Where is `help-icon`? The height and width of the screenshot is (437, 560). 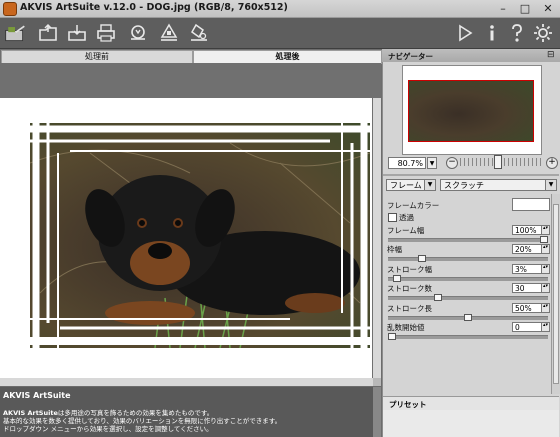 help-icon is located at coordinates (517, 33).